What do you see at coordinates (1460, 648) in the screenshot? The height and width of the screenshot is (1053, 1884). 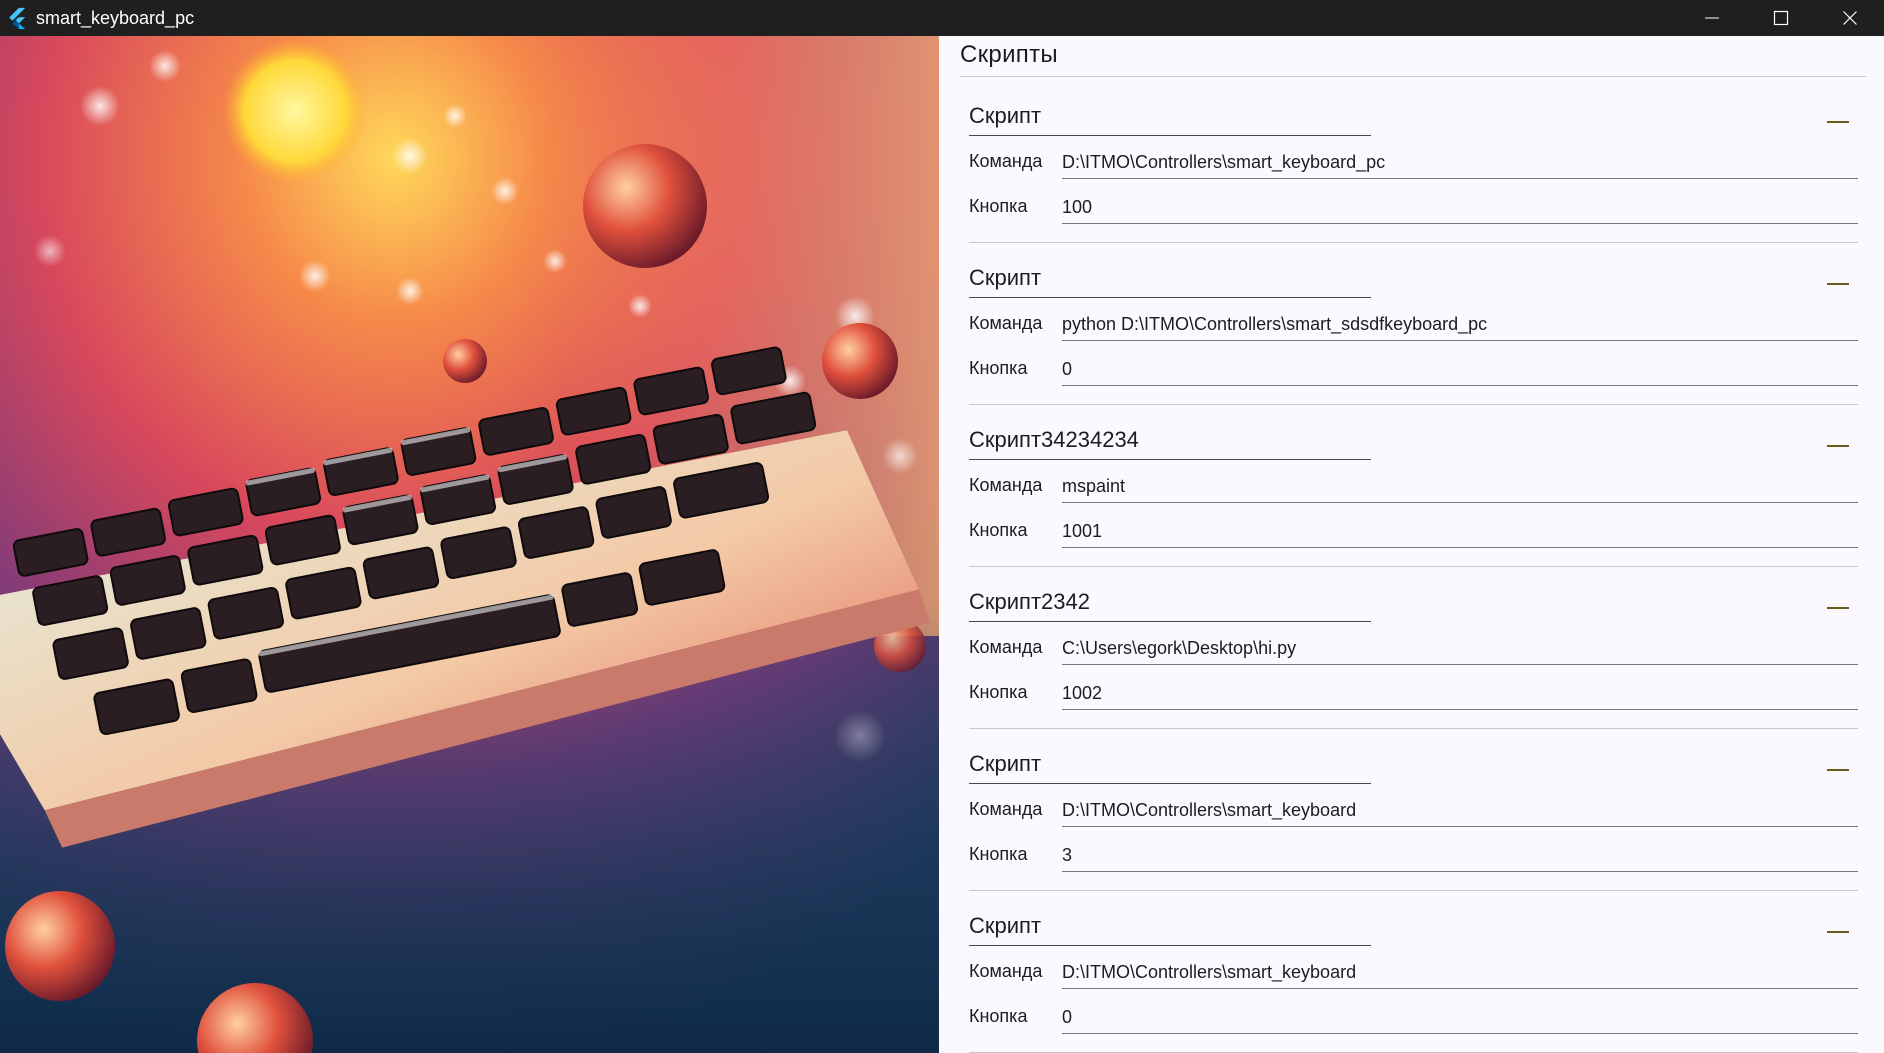 I see `command-input: C:\Users\egork\Desktop\hi.py` at bounding box center [1460, 648].